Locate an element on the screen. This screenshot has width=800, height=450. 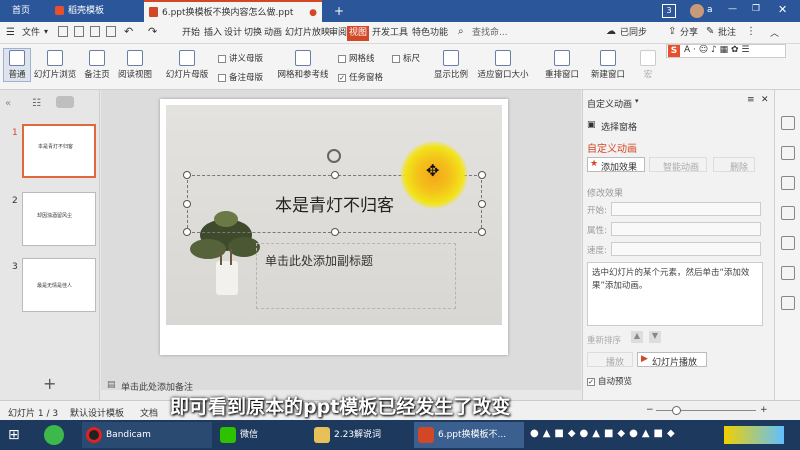
move-down-icon: ▼ is located at coordinates (655, 337).